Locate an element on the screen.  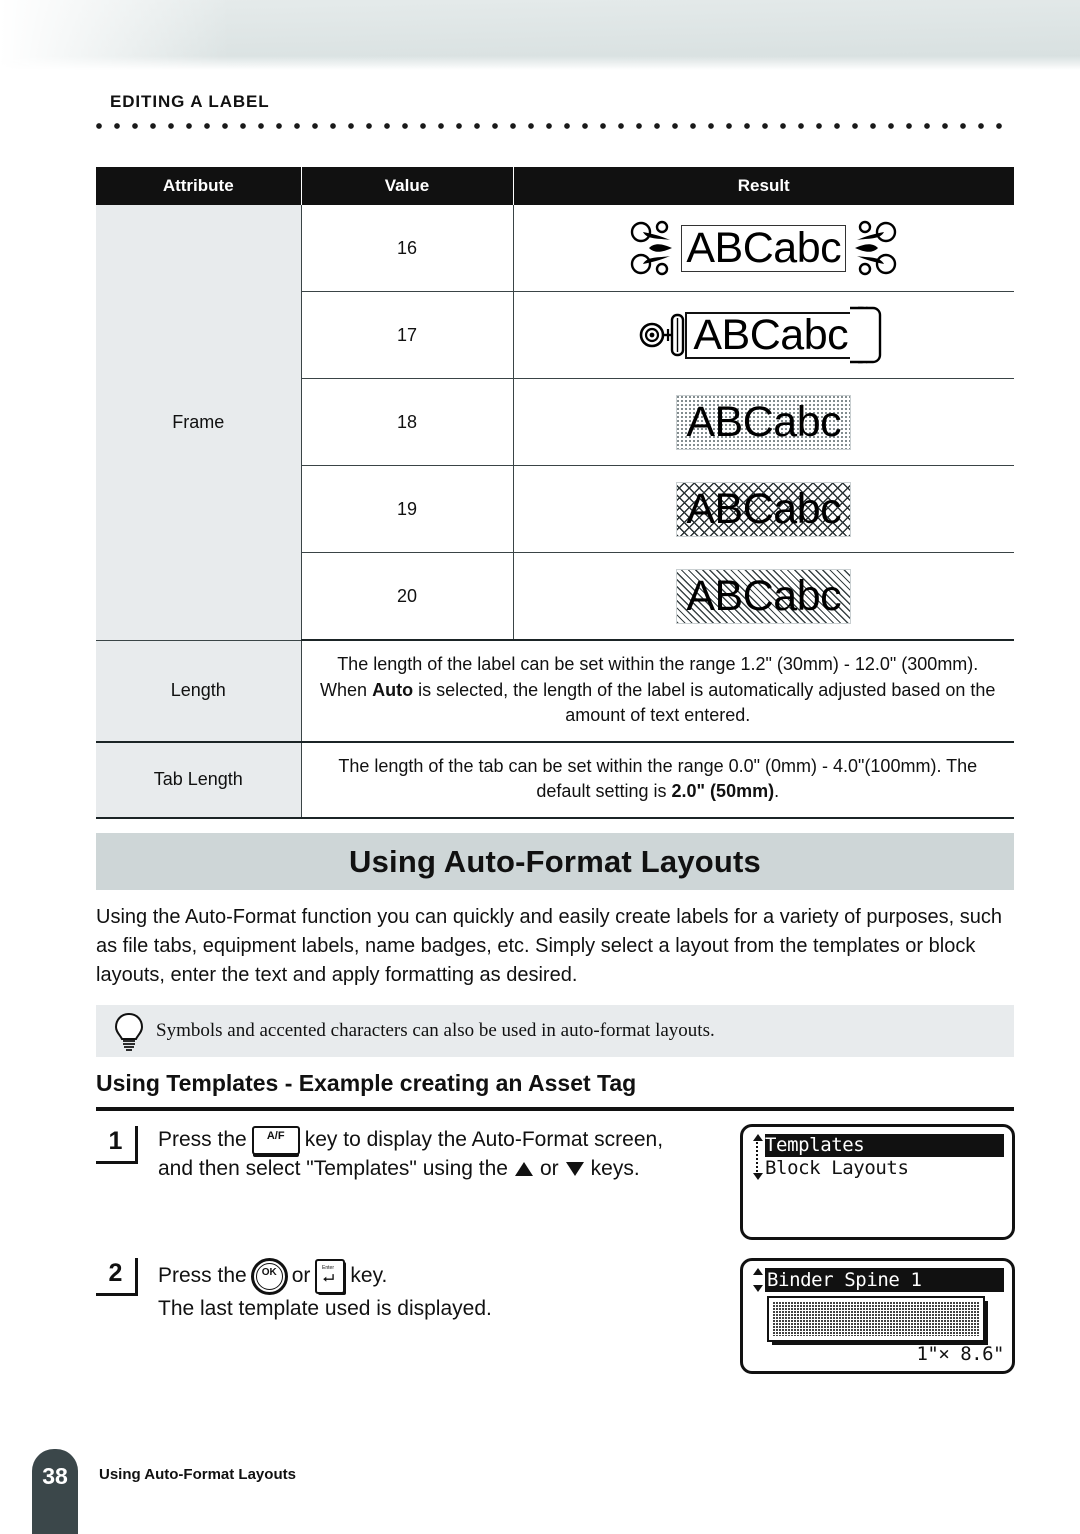
attribute-cell-frame: Frame is located at coordinates (199, 423).